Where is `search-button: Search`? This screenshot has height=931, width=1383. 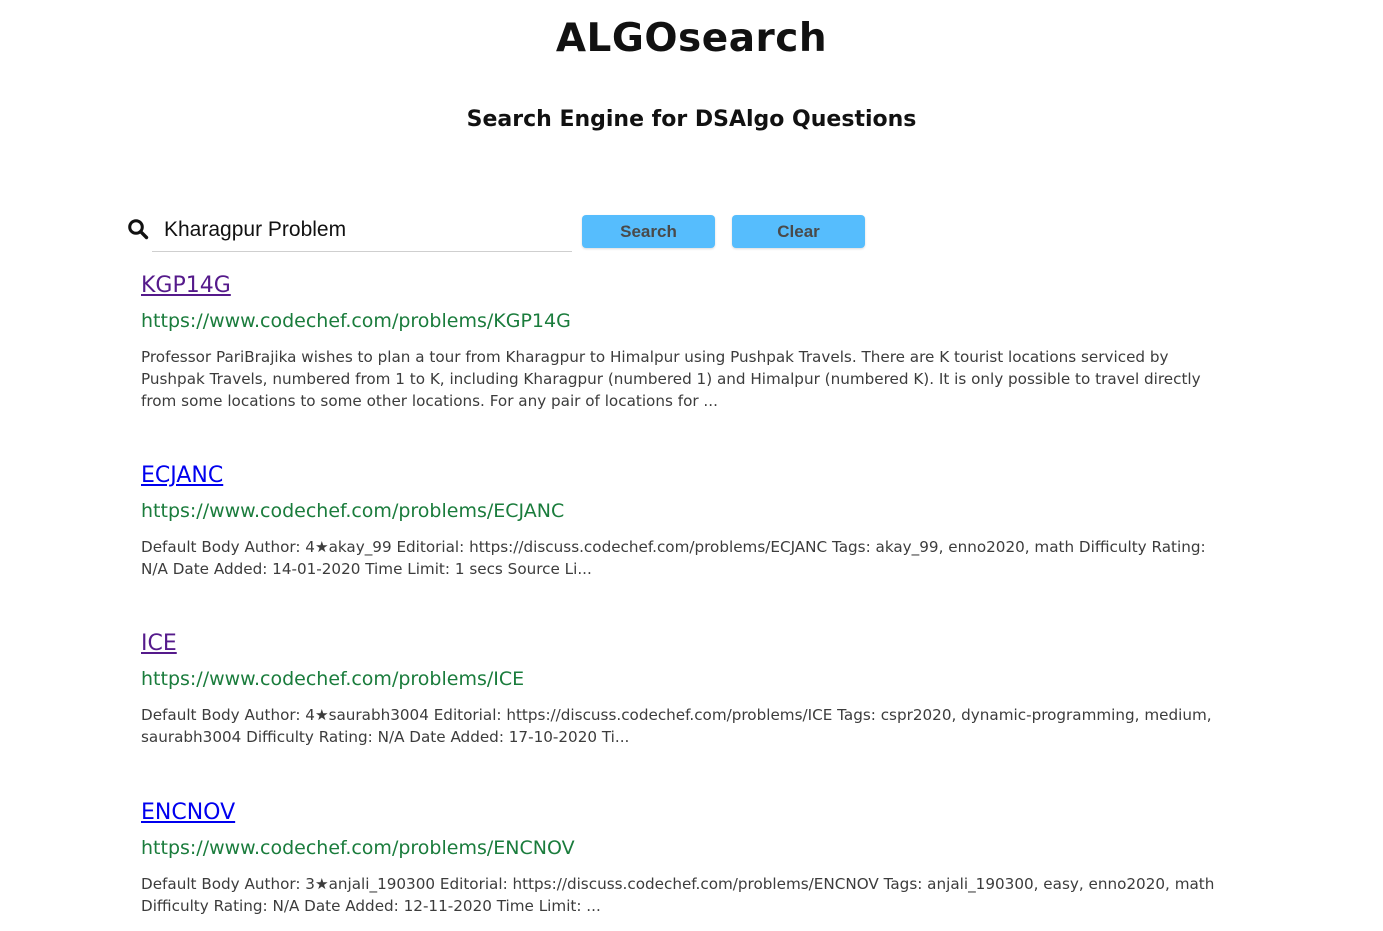
search-button: Search is located at coordinates (648, 231).